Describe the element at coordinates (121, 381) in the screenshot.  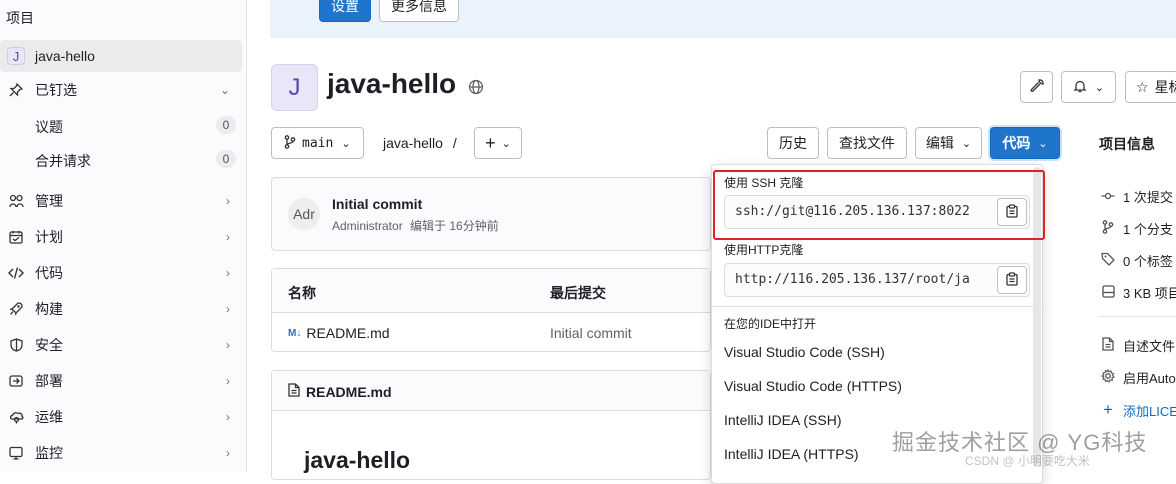
I see `sidebar-item-deploy: 部署 ›` at that location.